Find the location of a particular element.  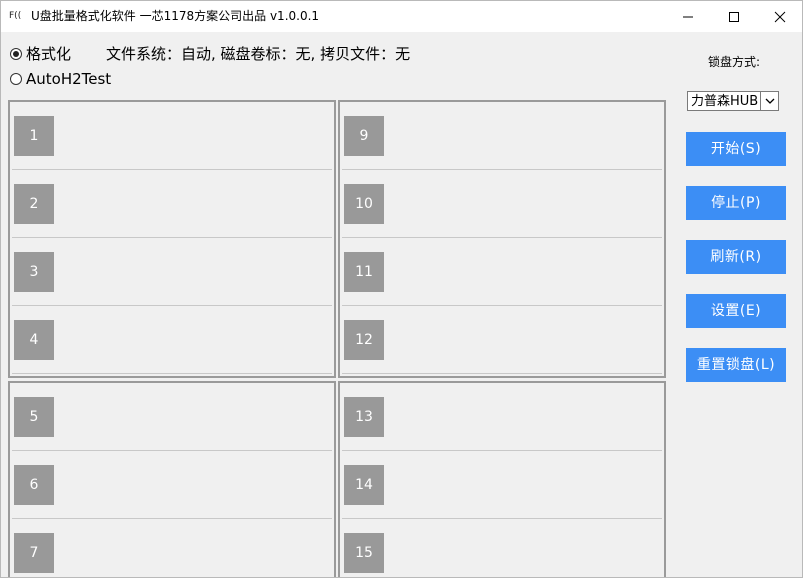

close-button is located at coordinates (779, 16).